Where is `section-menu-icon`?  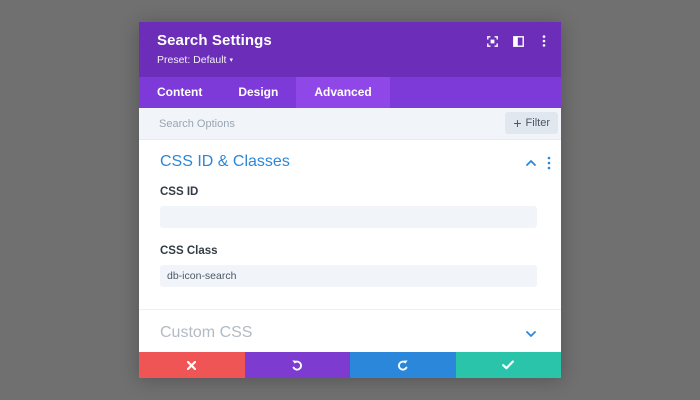
section-menu-icon is located at coordinates (549, 163).